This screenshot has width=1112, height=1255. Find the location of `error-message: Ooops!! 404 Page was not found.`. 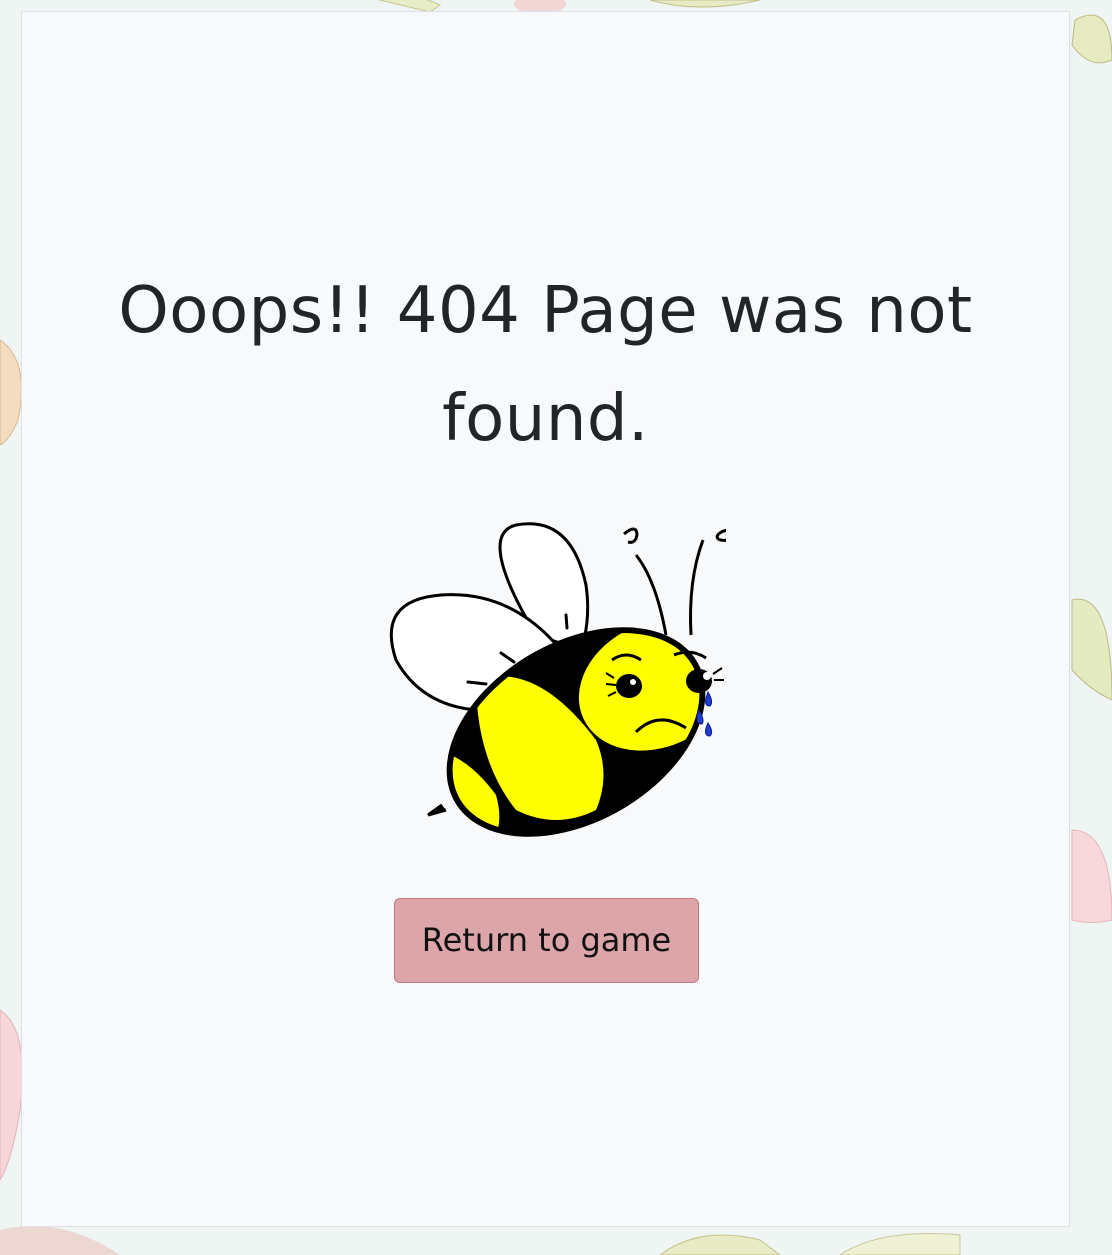

error-message: Ooops!! 404 Page was not found. is located at coordinates (545, 365).